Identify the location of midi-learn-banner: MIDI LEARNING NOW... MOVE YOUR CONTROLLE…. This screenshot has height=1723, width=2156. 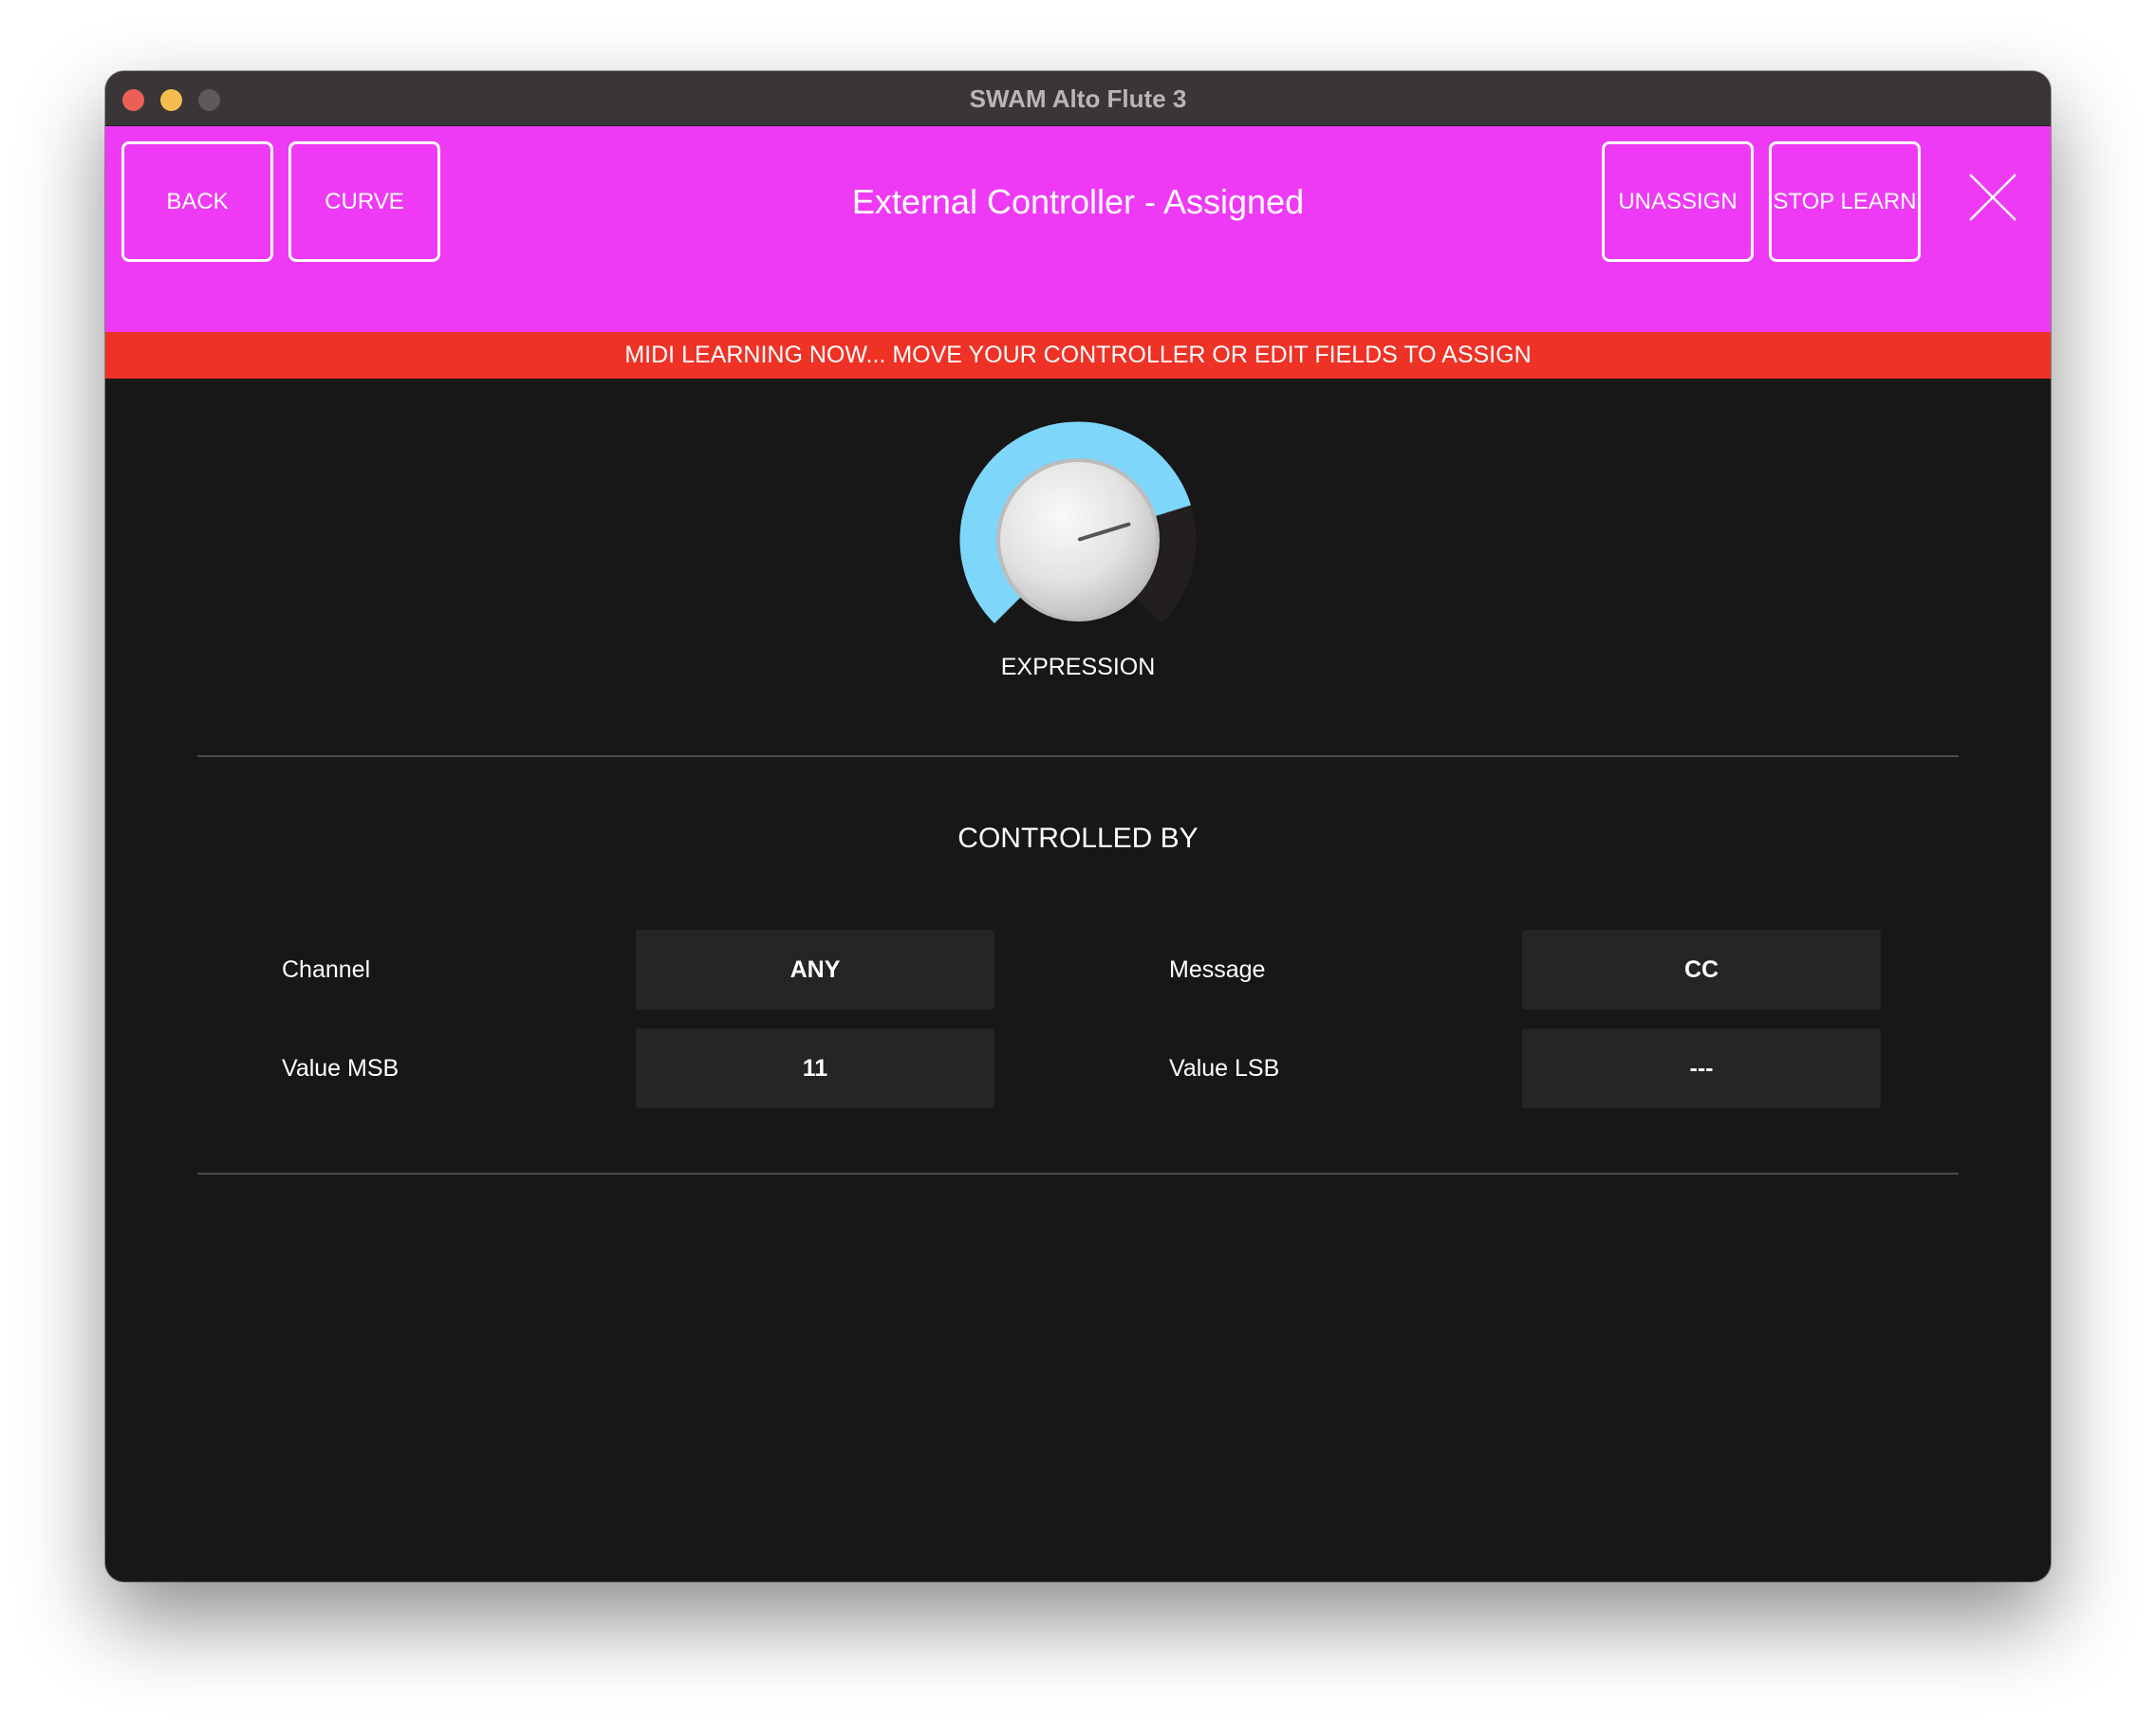
(1078, 355).